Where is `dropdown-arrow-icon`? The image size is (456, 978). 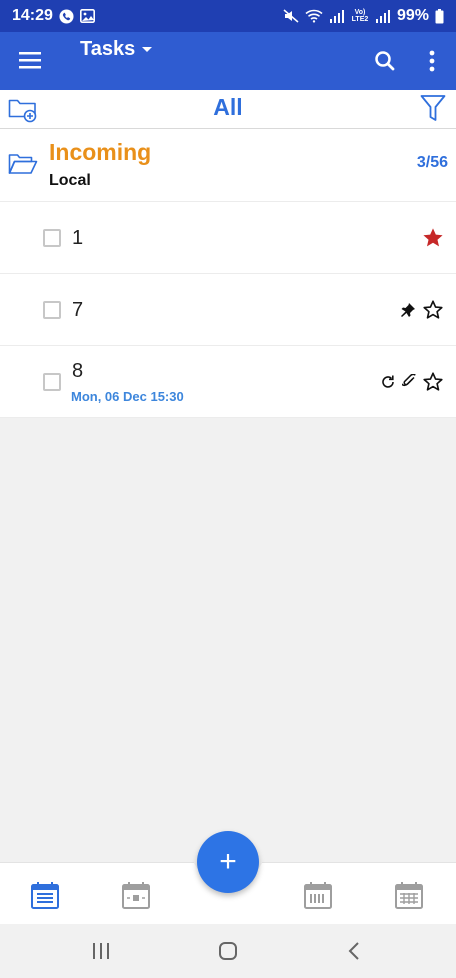 dropdown-arrow-icon is located at coordinates (147, 50).